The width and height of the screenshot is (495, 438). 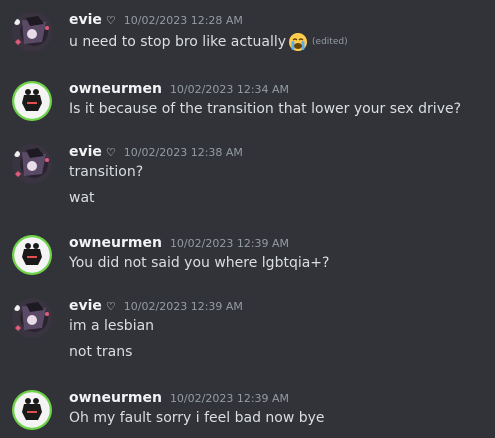 I want to click on message-text: wat, so click(x=82, y=198).